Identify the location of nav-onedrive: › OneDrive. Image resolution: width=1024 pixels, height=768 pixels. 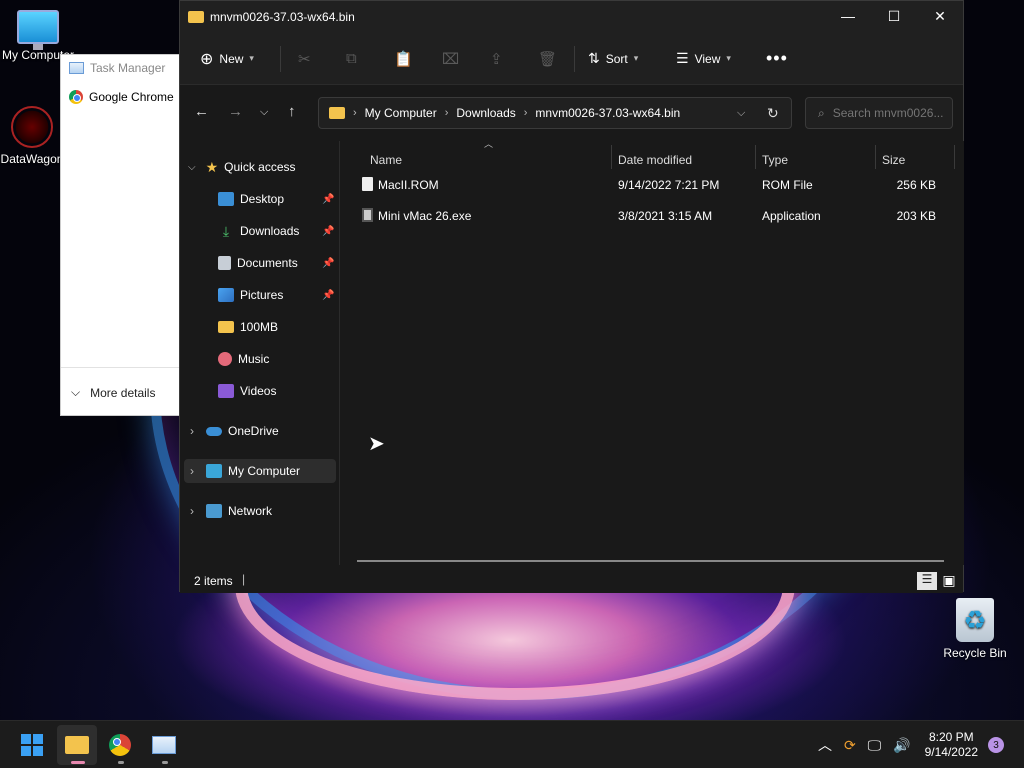
(234, 431).